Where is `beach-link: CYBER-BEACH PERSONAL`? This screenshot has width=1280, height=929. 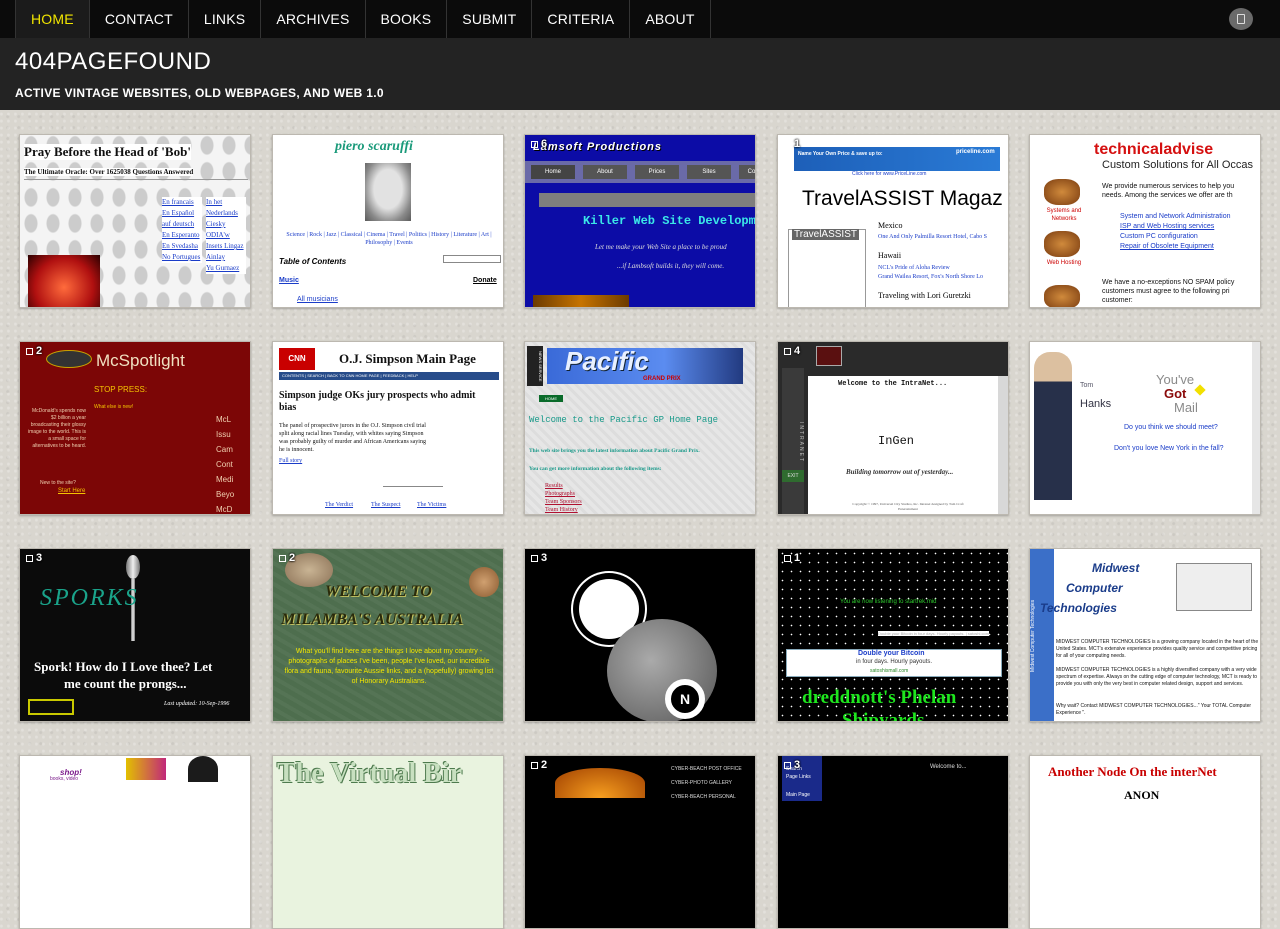
beach-link: CYBER-BEACH PERSONAL is located at coordinates (703, 797).